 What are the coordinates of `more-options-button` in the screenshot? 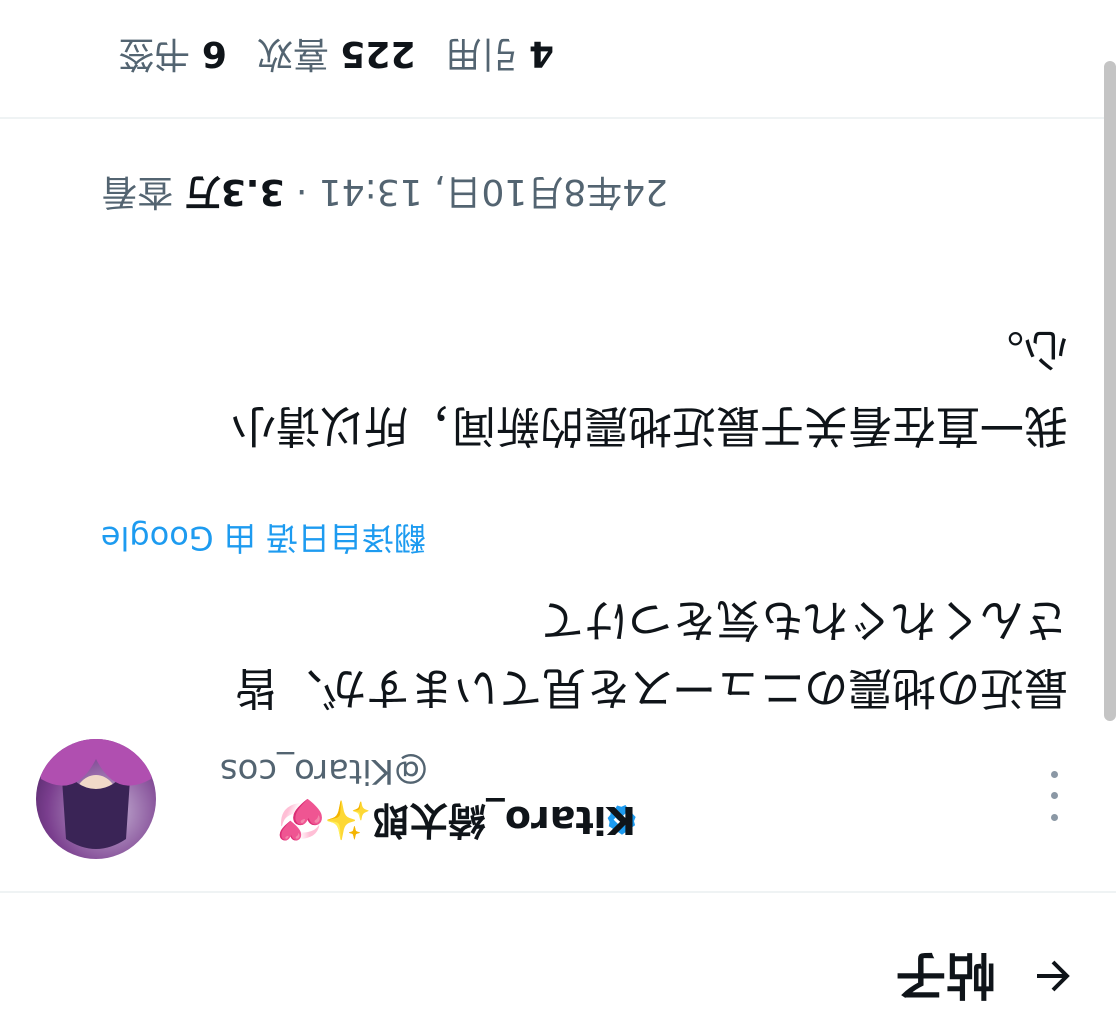 It's located at (1055, 796).